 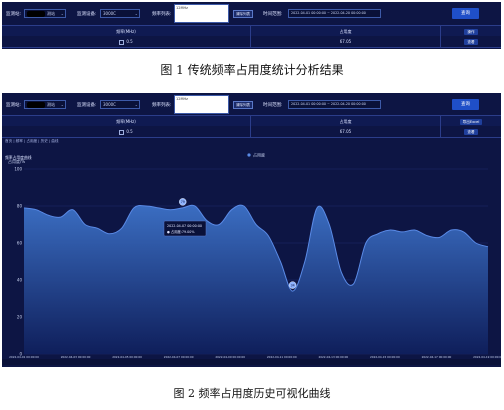 What do you see at coordinates (251, 362) in the screenshot?
I see `horizontal-scrollbar` at bounding box center [251, 362].